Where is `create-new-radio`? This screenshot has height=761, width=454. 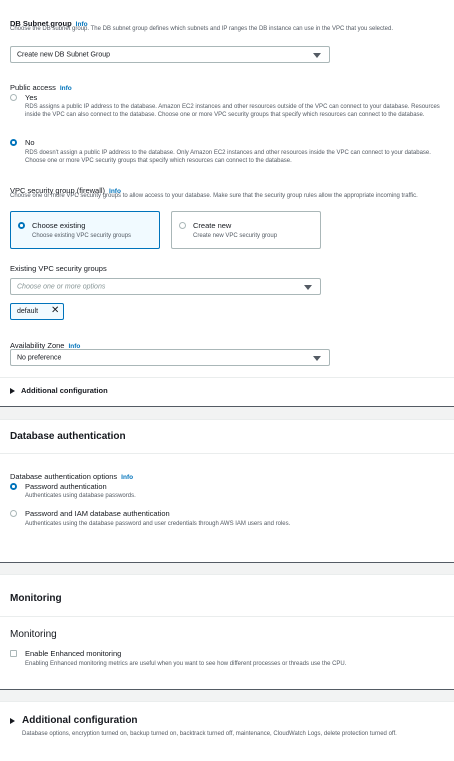 create-new-radio is located at coordinates (182, 225).